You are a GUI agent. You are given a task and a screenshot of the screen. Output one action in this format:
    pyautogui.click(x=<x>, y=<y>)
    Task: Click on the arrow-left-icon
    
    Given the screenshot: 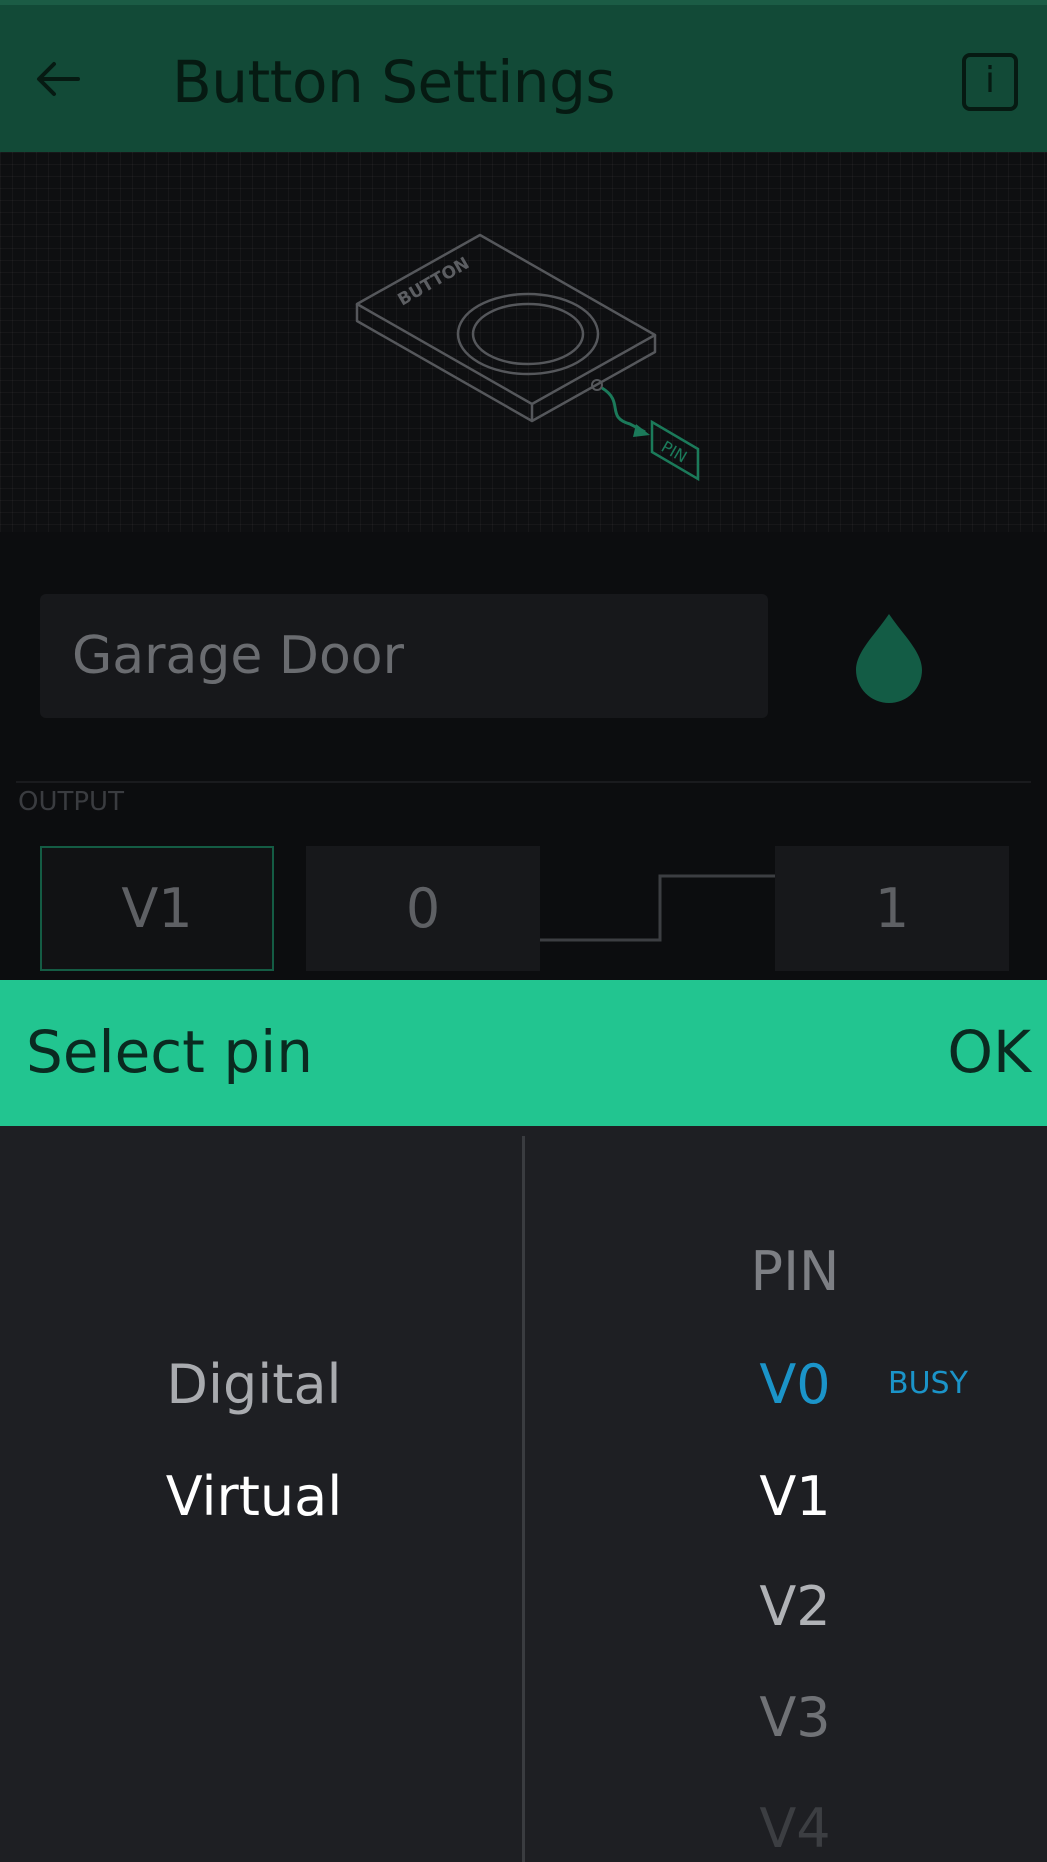 What is the action you would take?
    pyautogui.click(x=58, y=79)
    